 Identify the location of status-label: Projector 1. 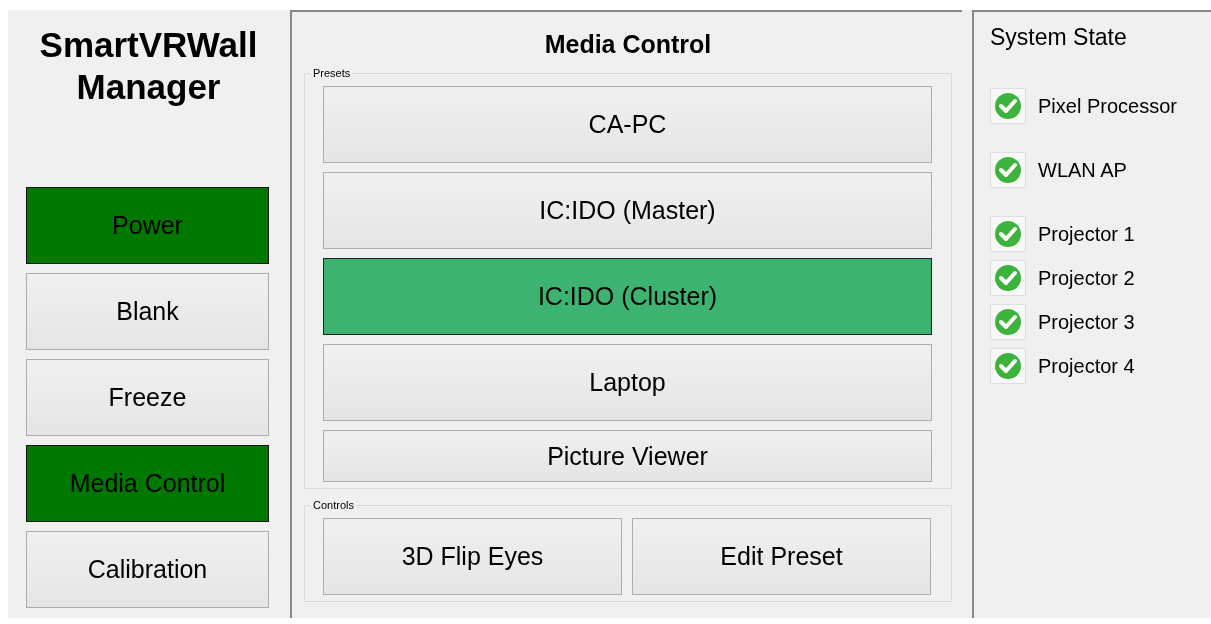
(1086, 234).